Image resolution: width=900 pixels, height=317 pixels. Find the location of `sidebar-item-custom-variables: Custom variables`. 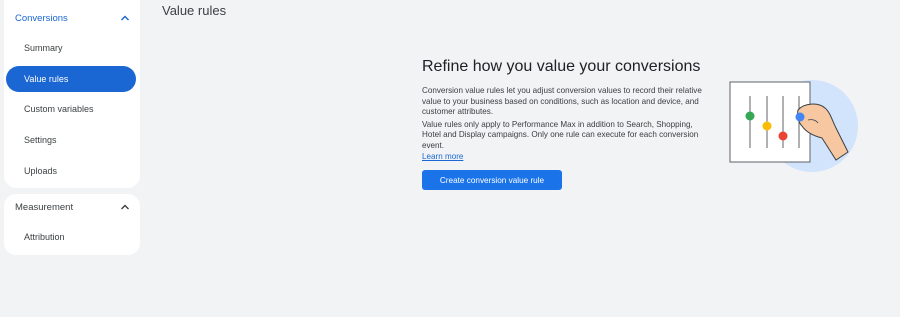

sidebar-item-custom-variables: Custom variables is located at coordinates (71, 109).